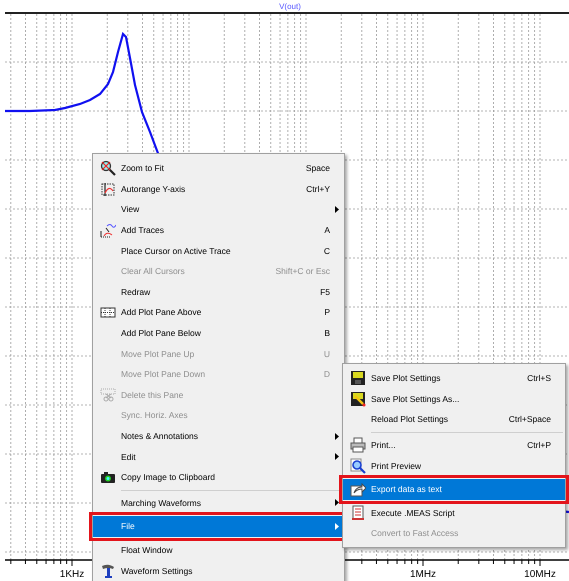  What do you see at coordinates (358, 445) in the screenshot?
I see `printer-icon` at bounding box center [358, 445].